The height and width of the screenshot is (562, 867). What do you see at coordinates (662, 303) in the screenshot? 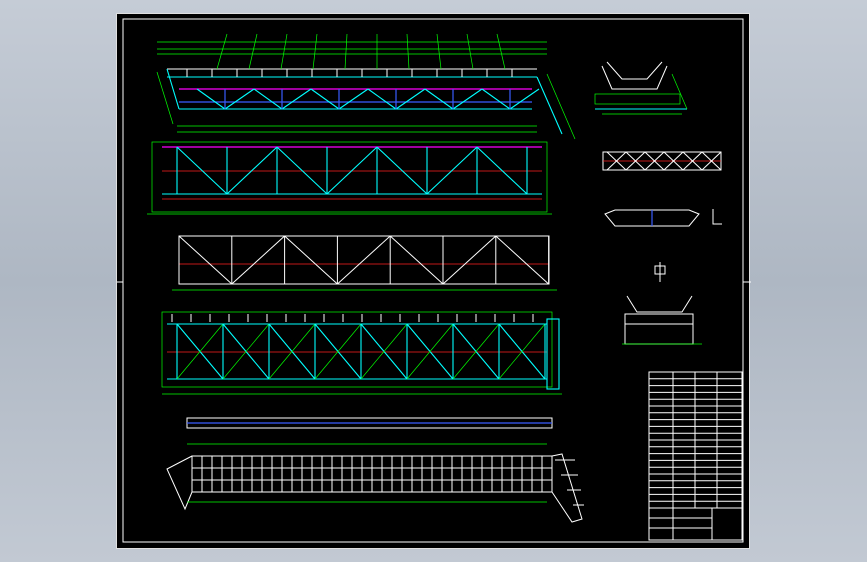
I see `section-view-d` at bounding box center [662, 303].